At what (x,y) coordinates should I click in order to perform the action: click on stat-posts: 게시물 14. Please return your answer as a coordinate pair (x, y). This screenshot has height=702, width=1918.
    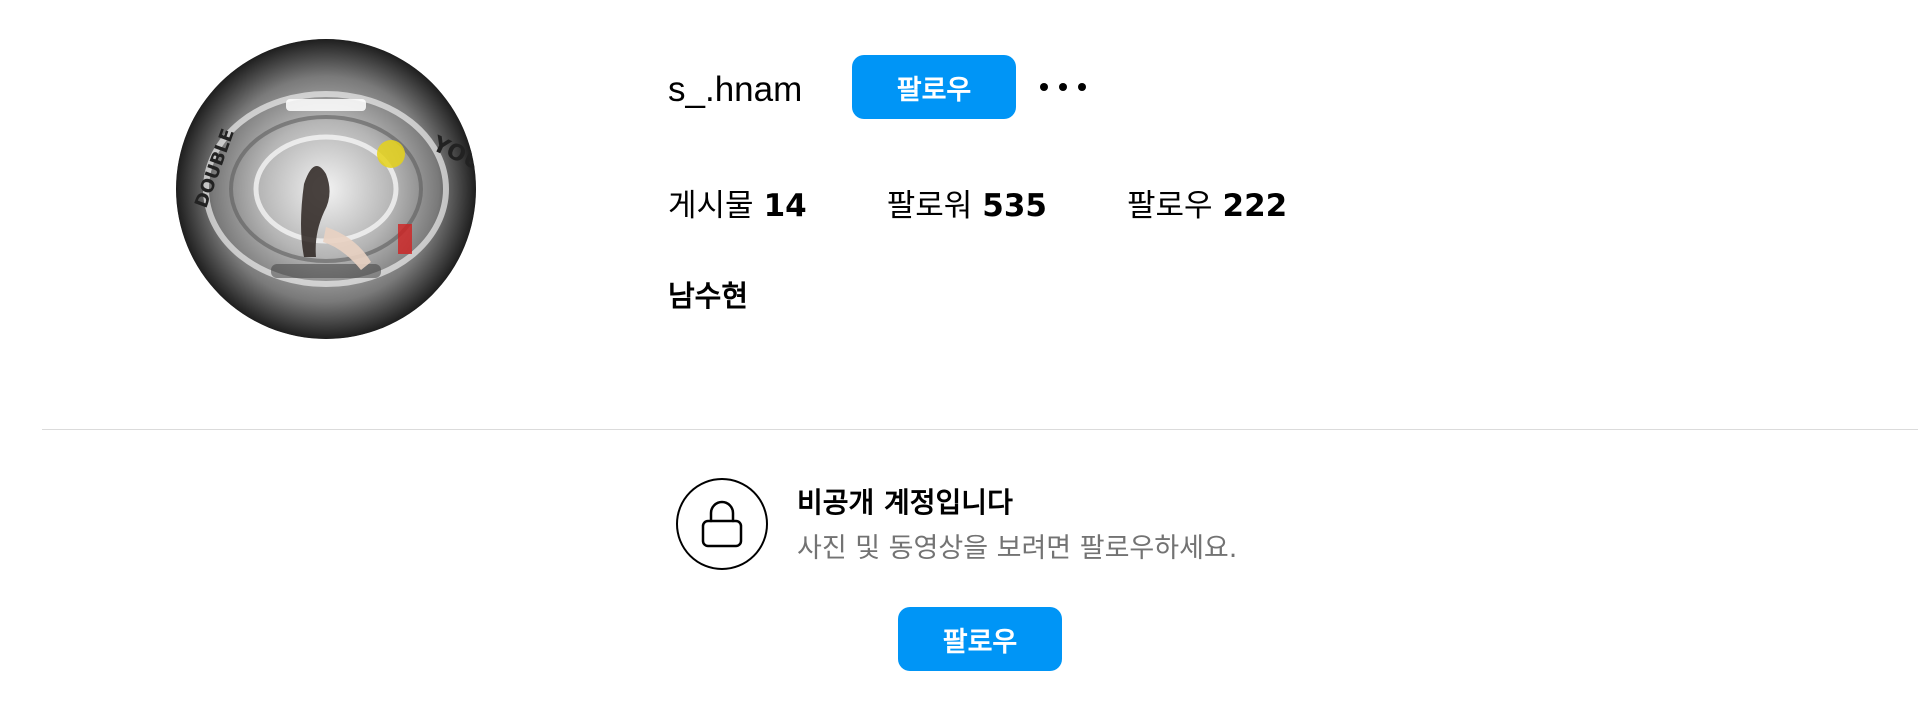
    Looking at the image, I should click on (737, 206).